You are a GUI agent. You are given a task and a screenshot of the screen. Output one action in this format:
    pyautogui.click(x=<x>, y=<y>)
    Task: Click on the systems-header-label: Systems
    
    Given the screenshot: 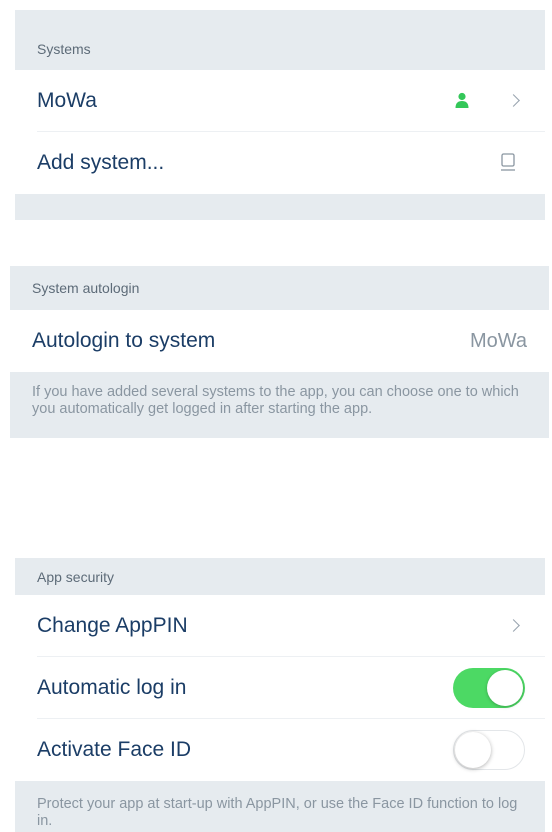 What is the action you would take?
    pyautogui.click(x=64, y=49)
    